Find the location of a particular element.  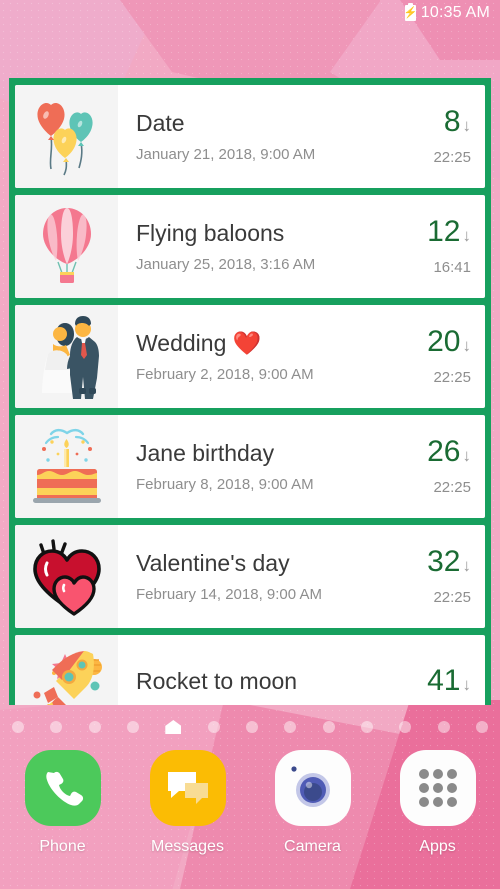

event-datetime: February 2, 2018, 9:00 AM is located at coordinates (225, 375).